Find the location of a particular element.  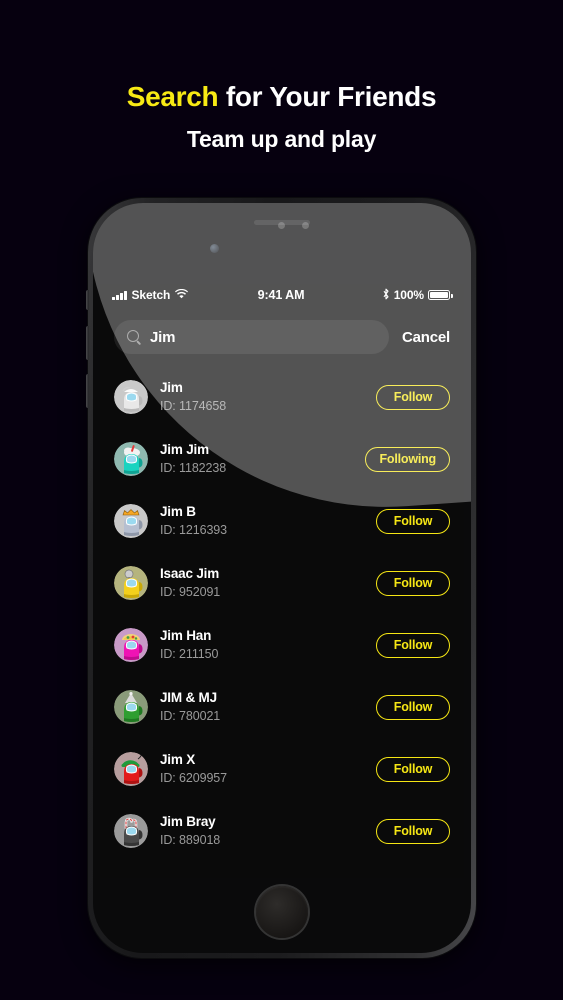

search-input: Jim is located at coordinates (251, 337).